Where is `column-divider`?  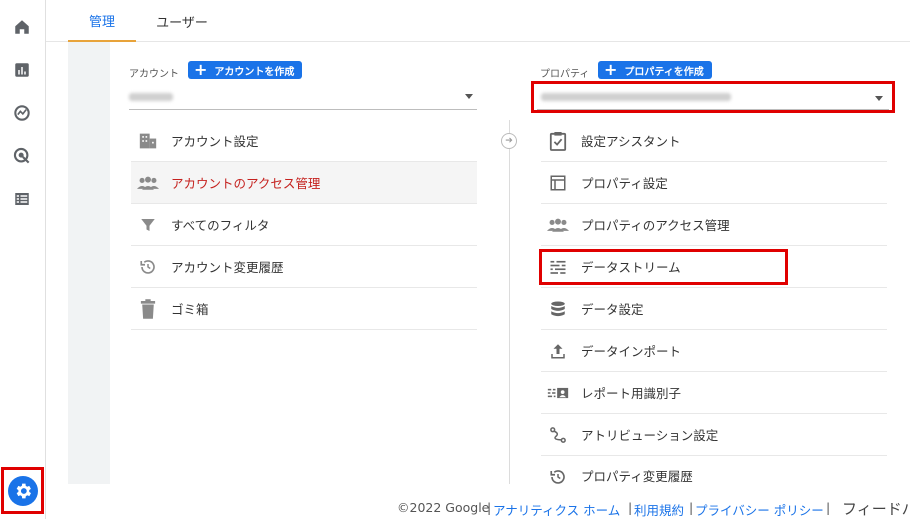 column-divider is located at coordinates (509, 302).